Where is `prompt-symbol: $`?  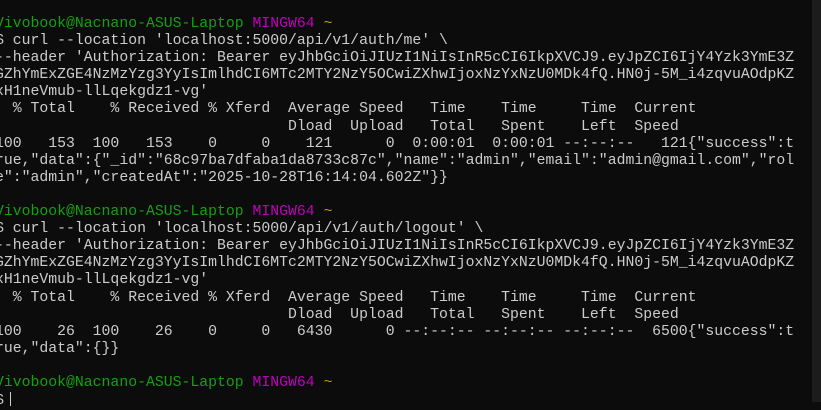
prompt-symbol: $ is located at coordinates (2, 401).